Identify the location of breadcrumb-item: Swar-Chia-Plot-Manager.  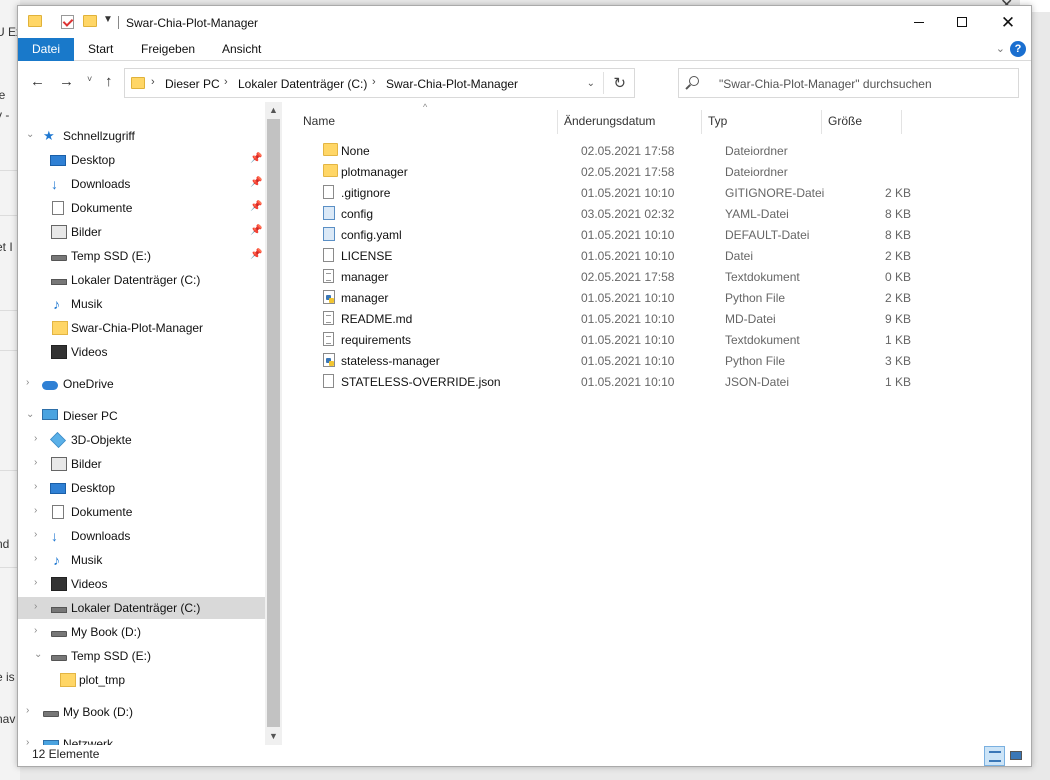
(452, 84).